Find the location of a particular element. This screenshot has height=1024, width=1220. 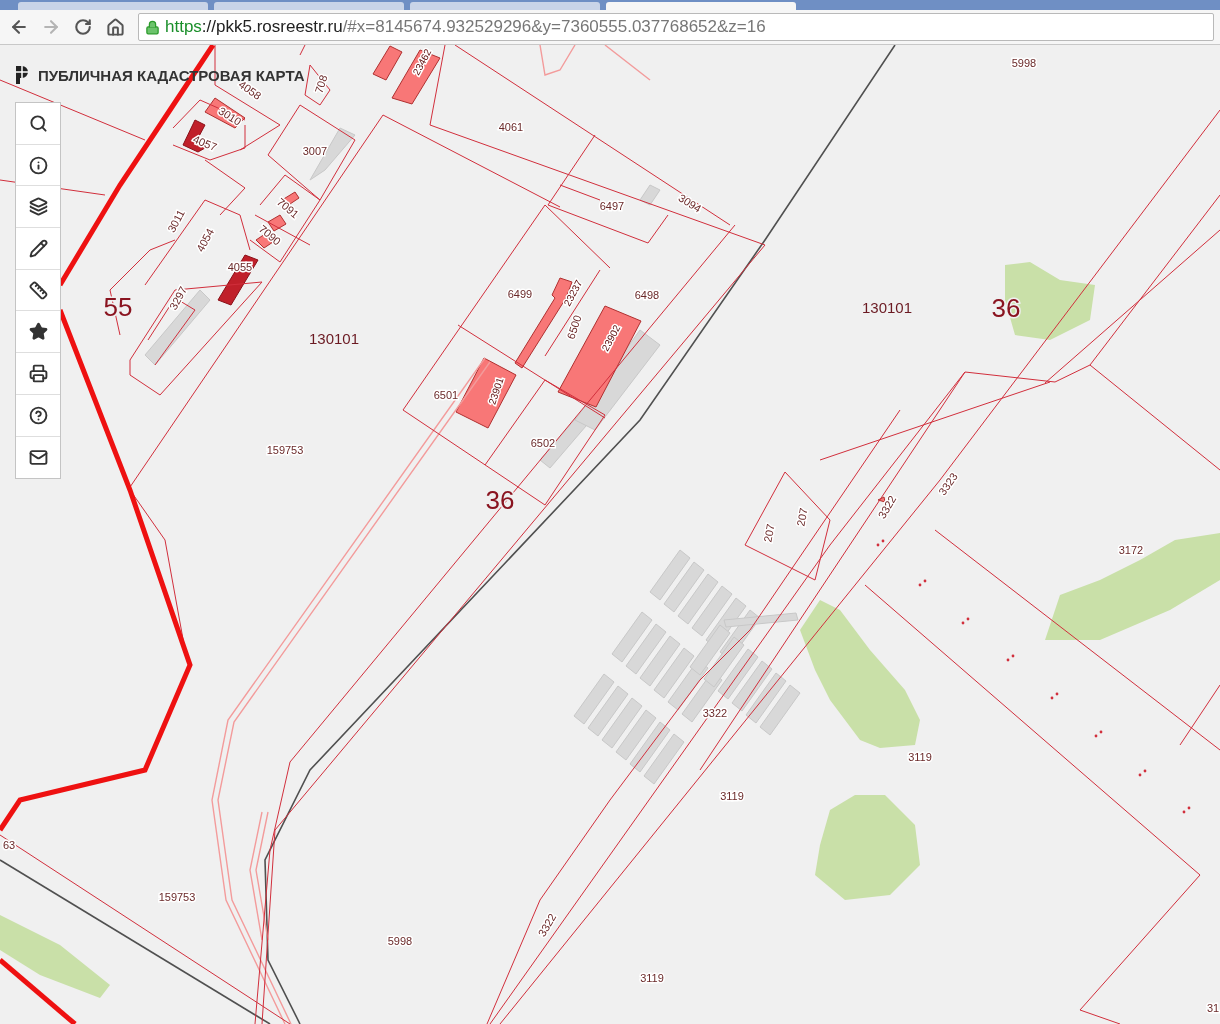

parcel-number: 3322 is located at coordinates (715, 713).